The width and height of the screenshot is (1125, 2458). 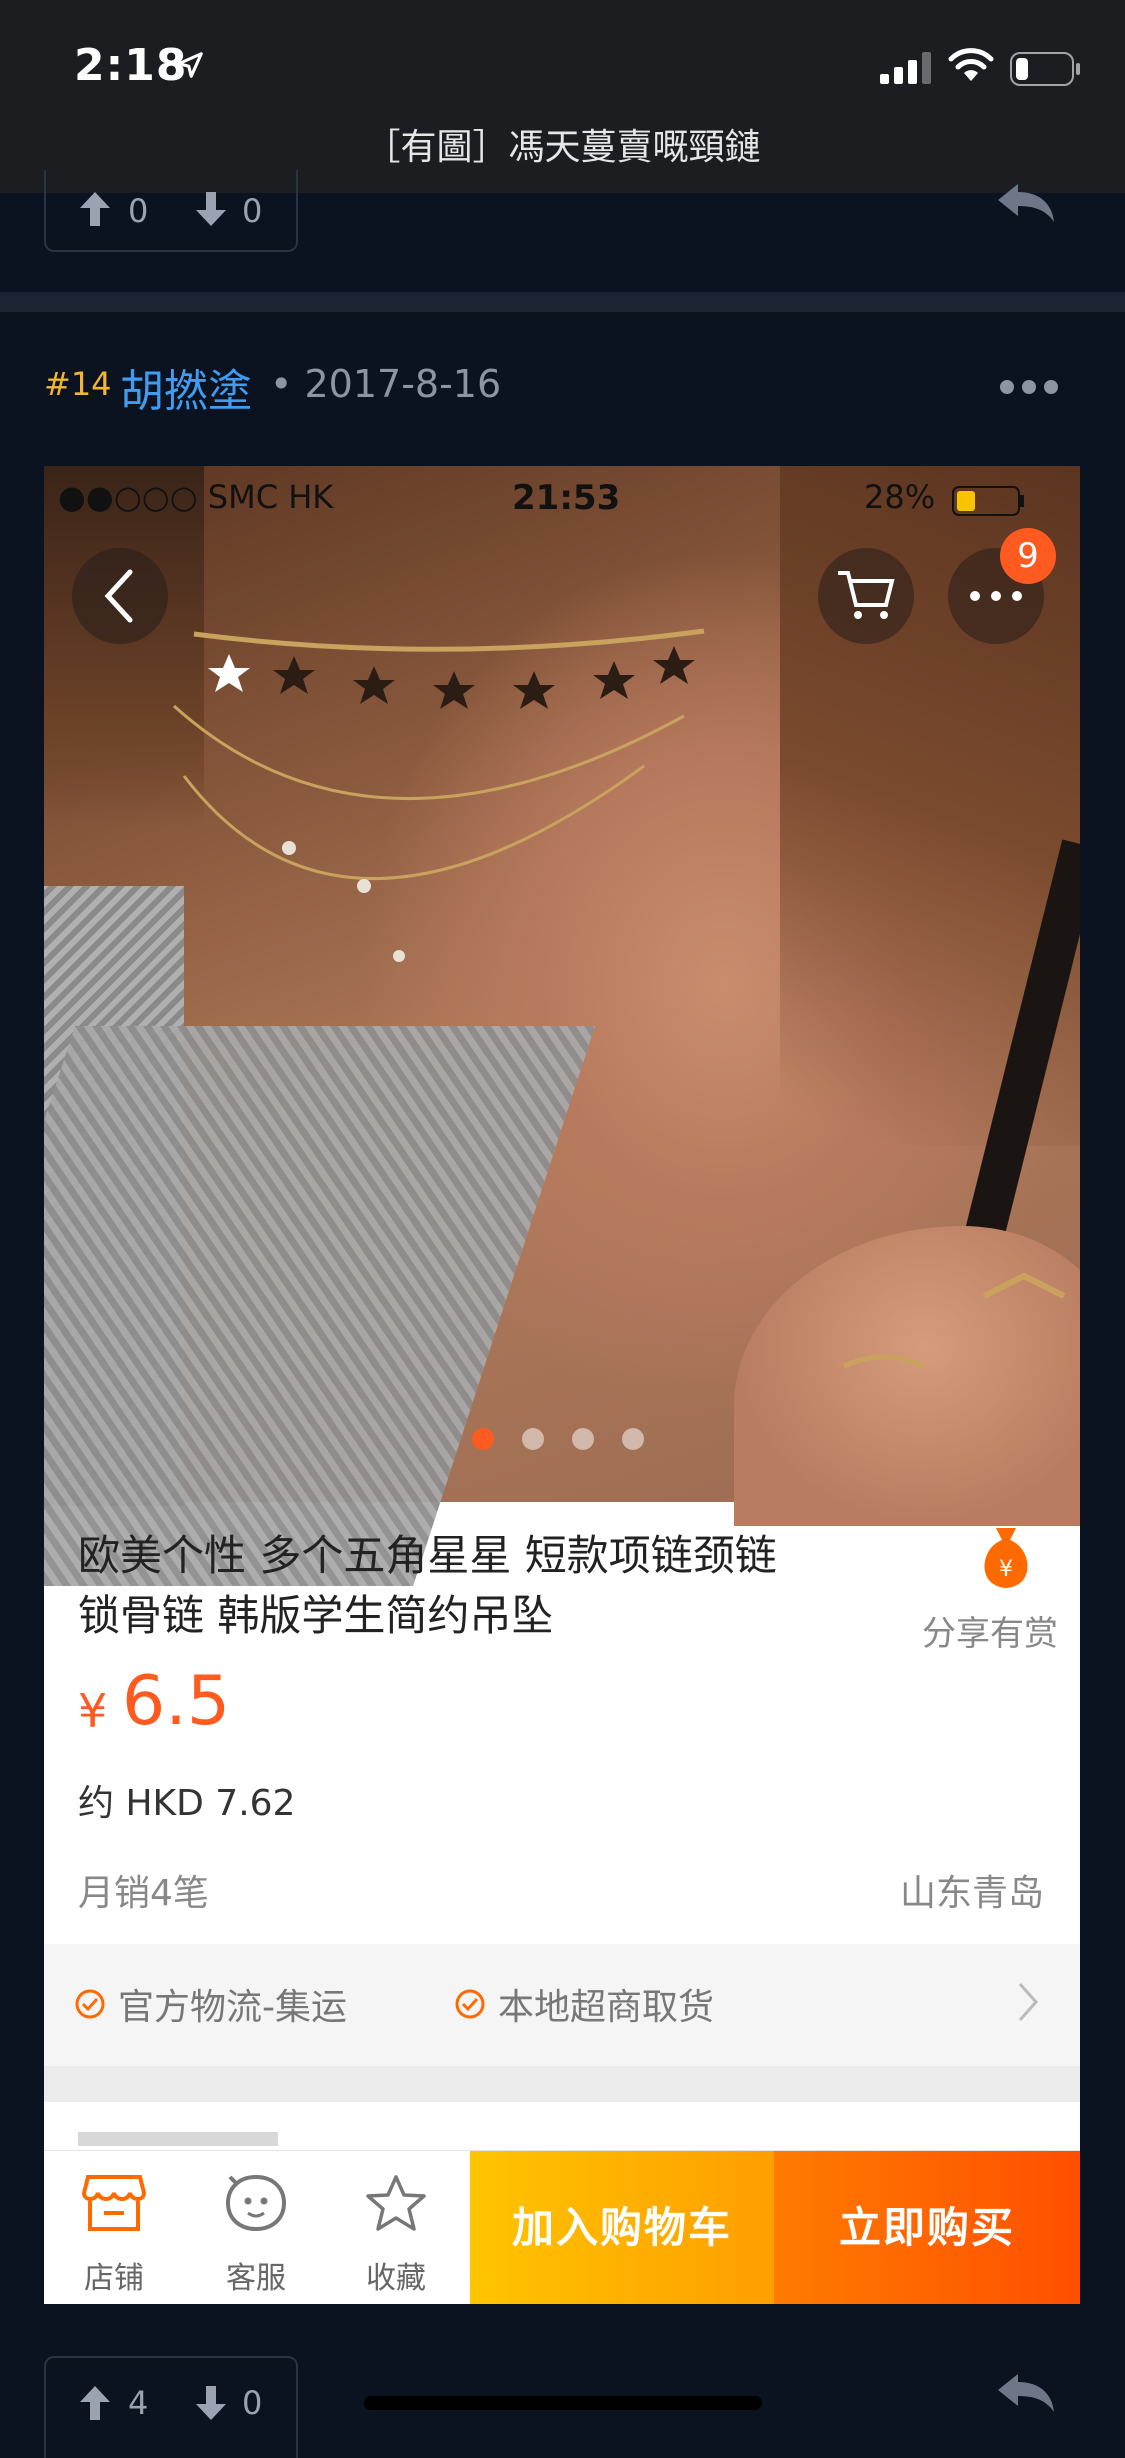 What do you see at coordinates (138, 211) in the screenshot?
I see `previous-upvote-count: 0` at bounding box center [138, 211].